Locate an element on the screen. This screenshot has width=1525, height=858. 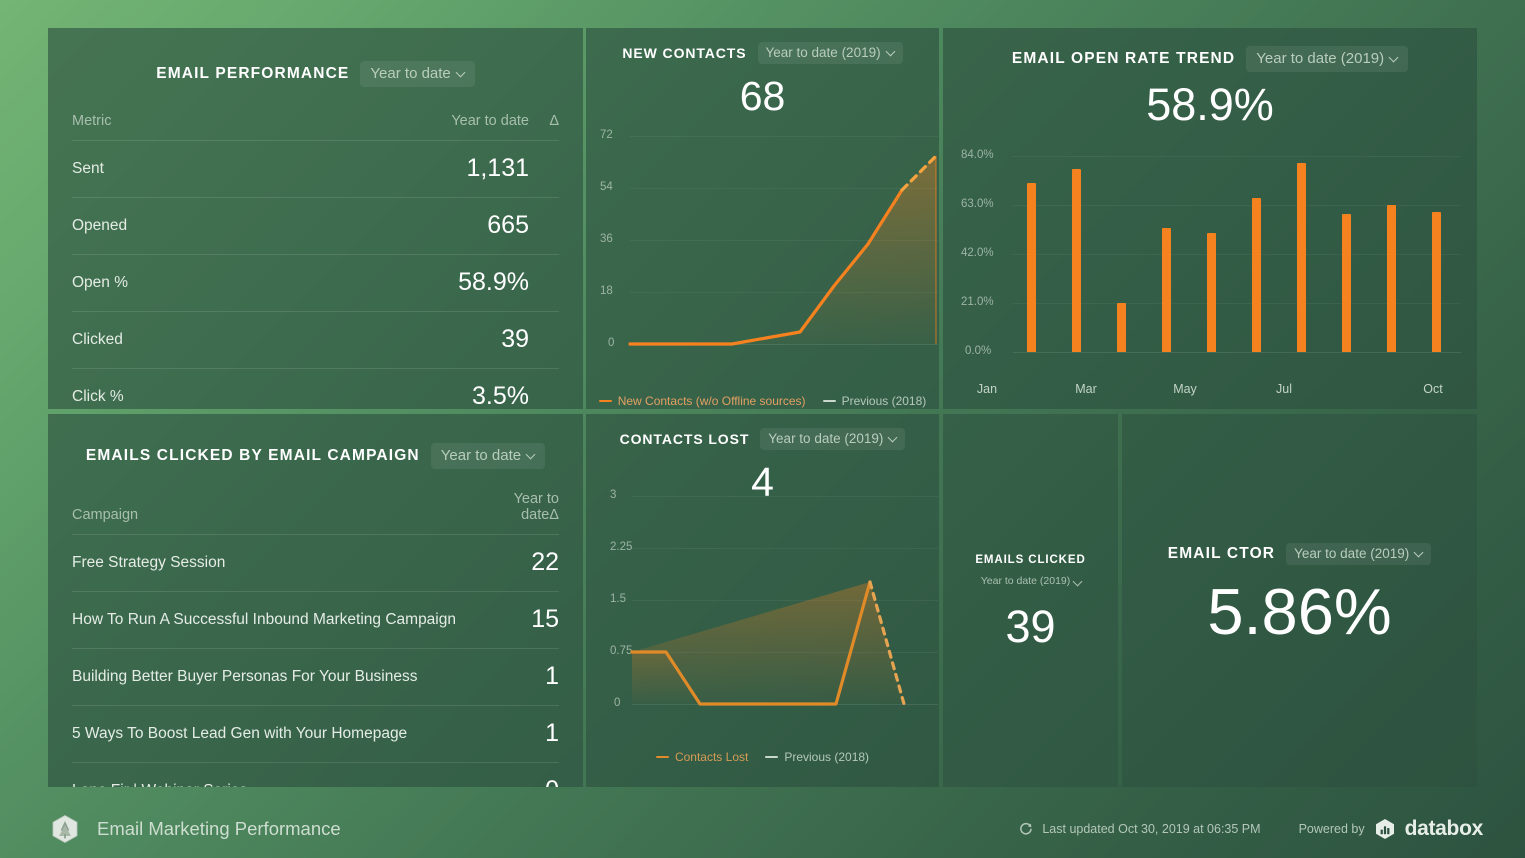
date-range-selector-new-contacts: Year to date (2019) is located at coordinates (830, 53).